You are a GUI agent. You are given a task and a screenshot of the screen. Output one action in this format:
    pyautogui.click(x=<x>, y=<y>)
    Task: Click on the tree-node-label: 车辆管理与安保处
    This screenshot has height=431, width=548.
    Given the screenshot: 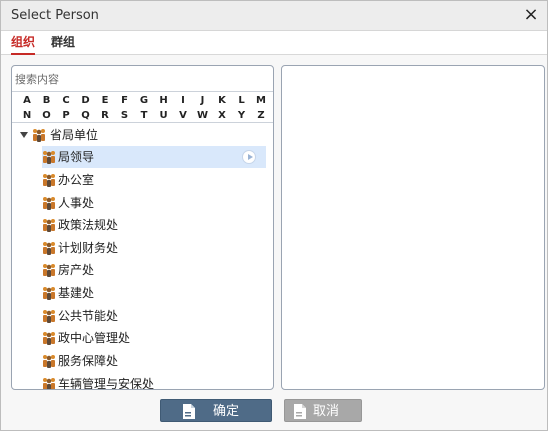 What is the action you would take?
    pyautogui.click(x=106, y=383)
    